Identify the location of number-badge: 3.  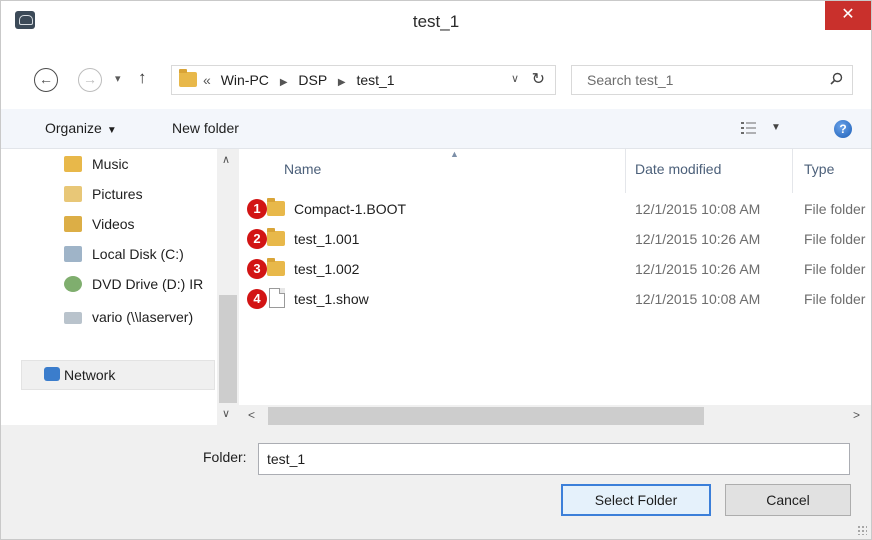
(257, 269).